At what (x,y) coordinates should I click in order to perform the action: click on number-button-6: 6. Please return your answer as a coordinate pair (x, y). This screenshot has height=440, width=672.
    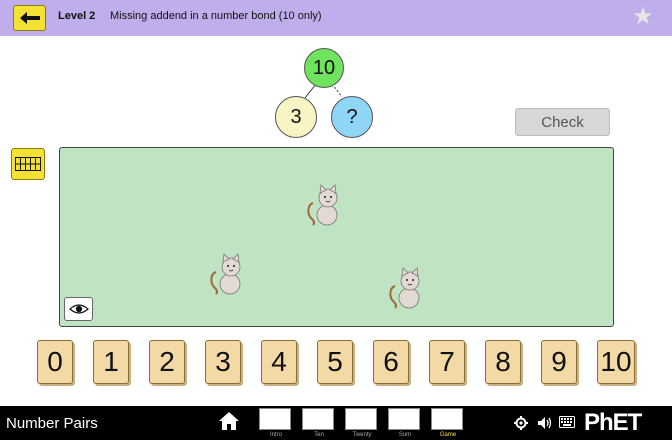
    Looking at the image, I should click on (391, 362).